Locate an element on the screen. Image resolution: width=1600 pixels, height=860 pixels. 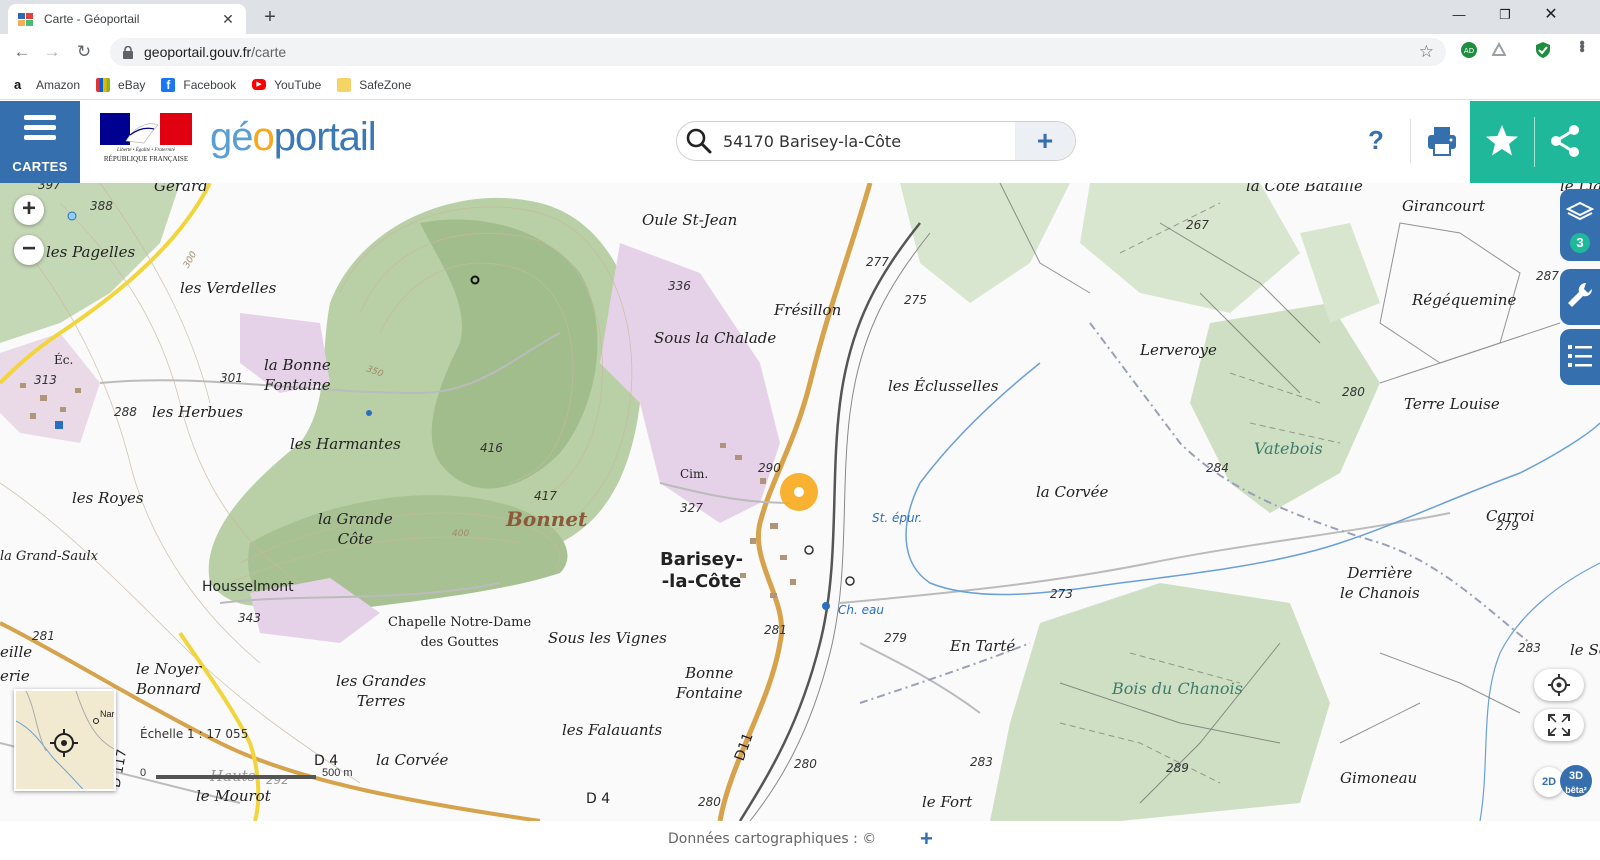
search-icon is located at coordinates (699, 141).